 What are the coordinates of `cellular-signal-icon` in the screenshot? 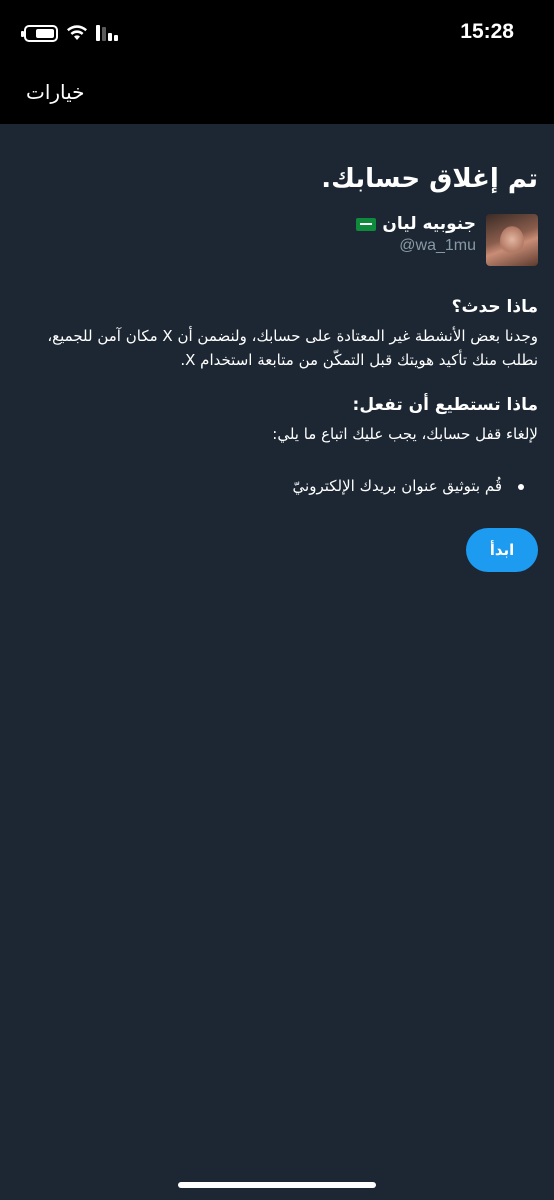 It's located at (107, 33).